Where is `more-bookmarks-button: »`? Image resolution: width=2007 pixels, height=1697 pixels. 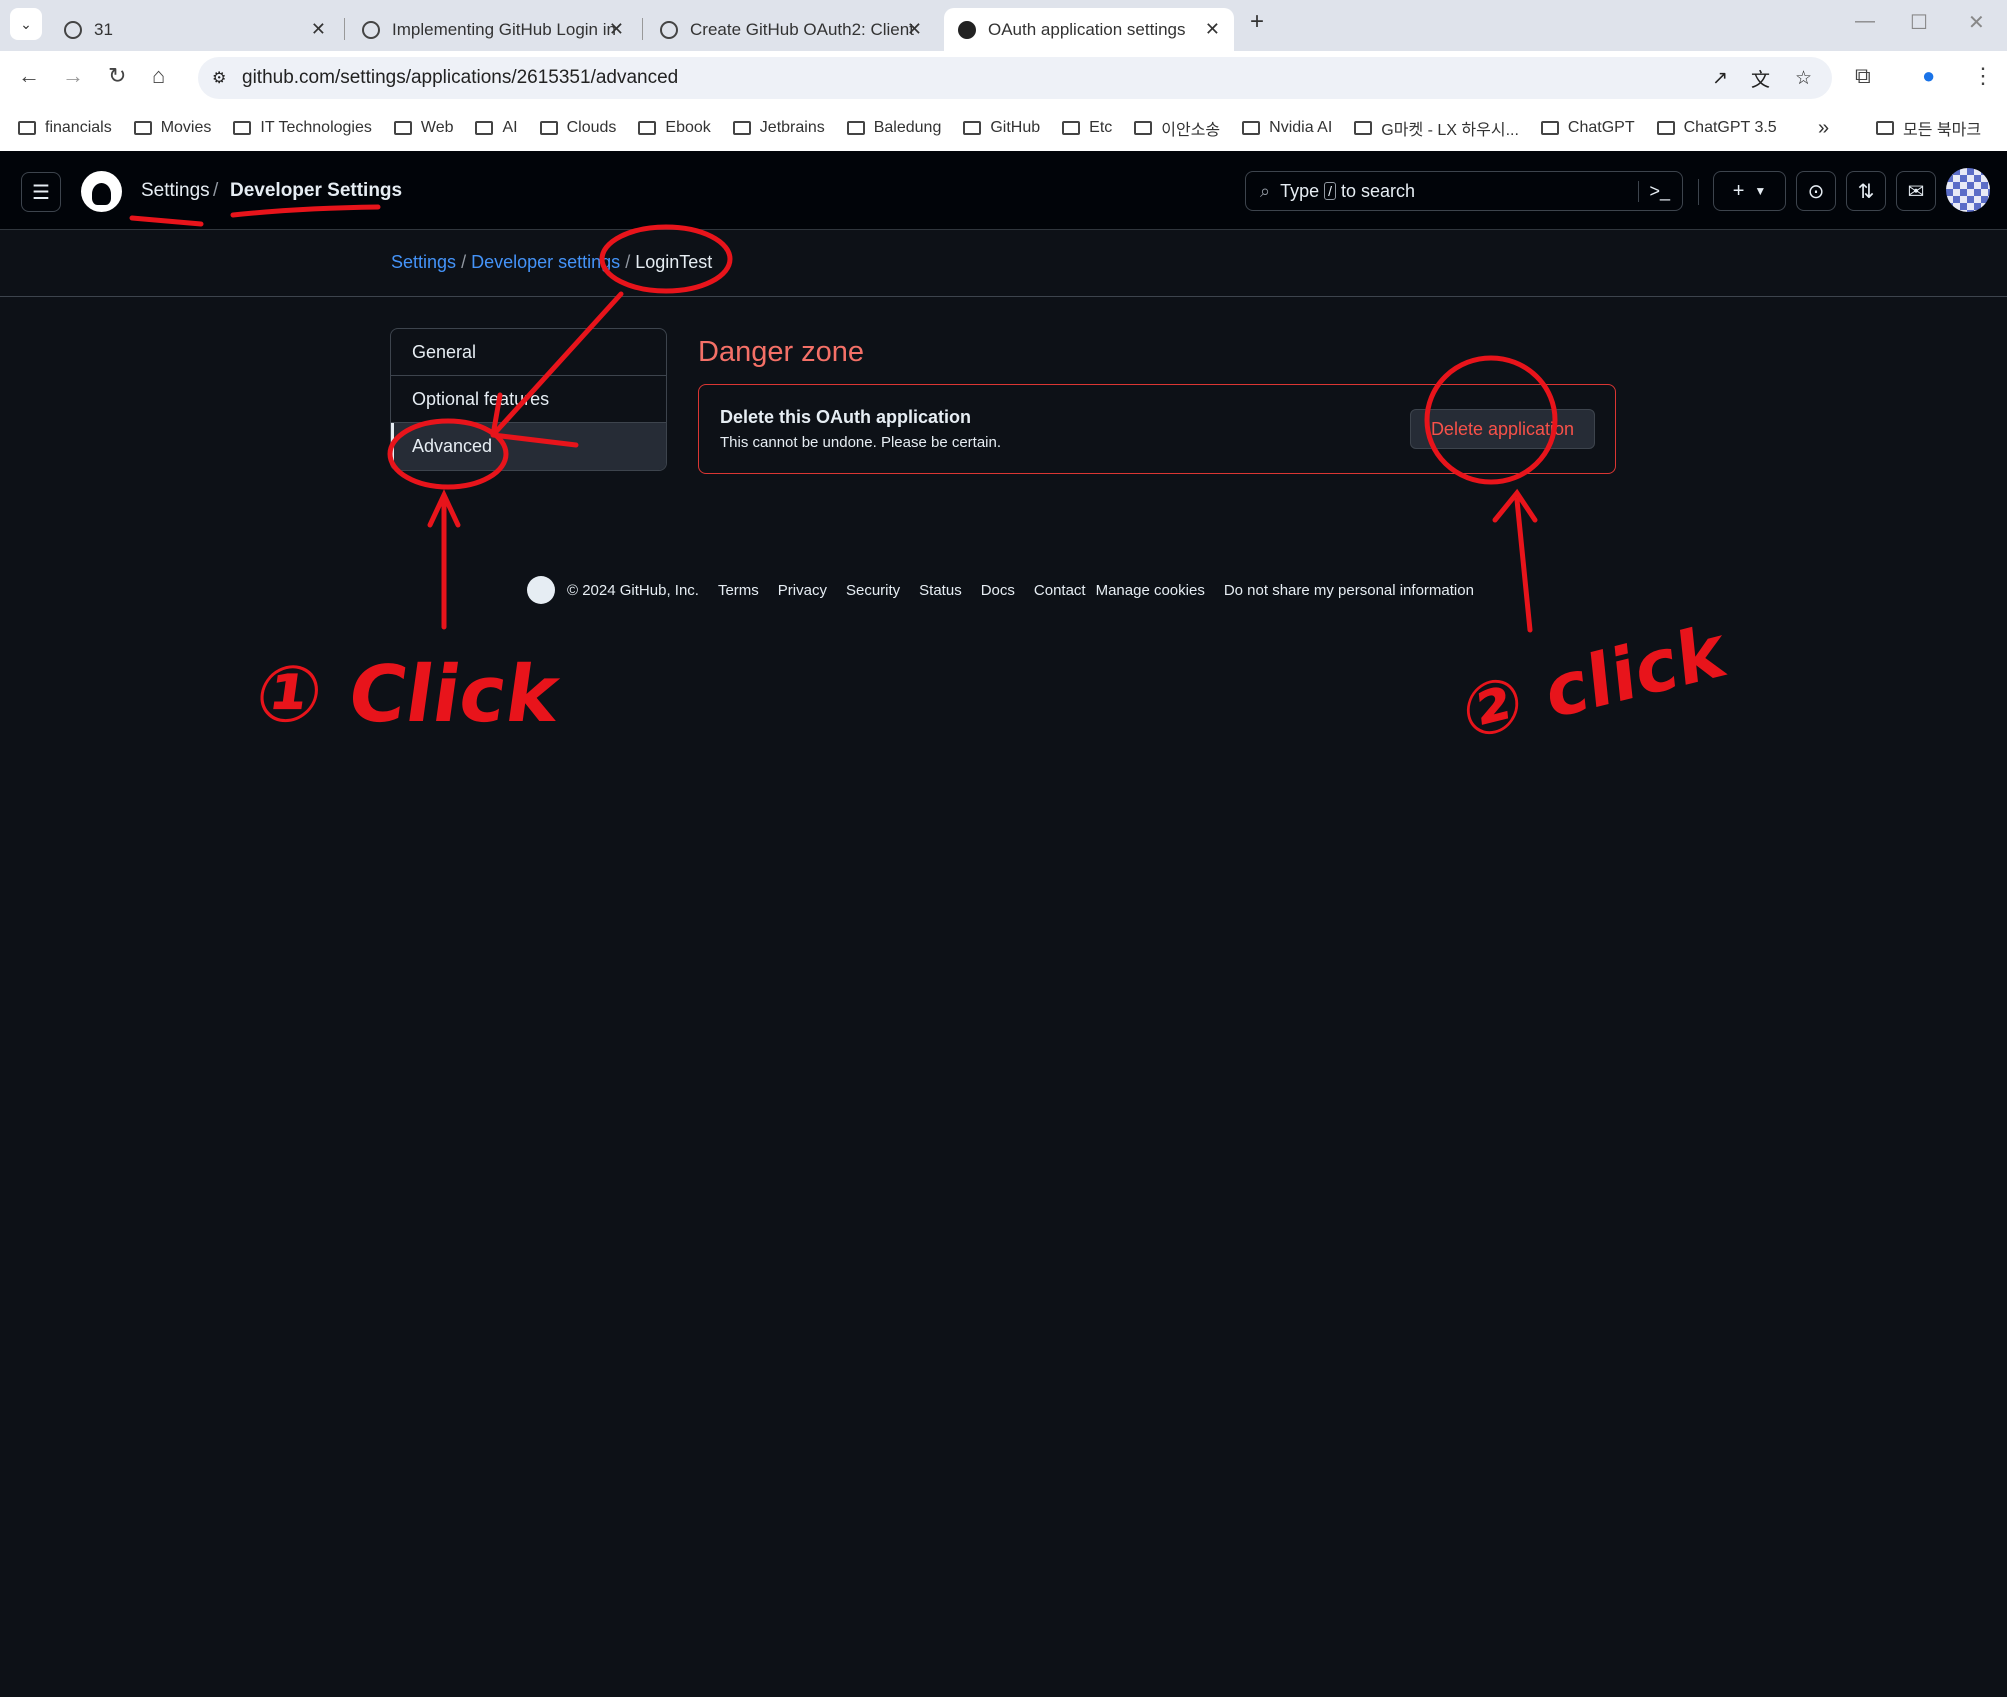
more-bookmarks-button: » is located at coordinates (1823, 128).